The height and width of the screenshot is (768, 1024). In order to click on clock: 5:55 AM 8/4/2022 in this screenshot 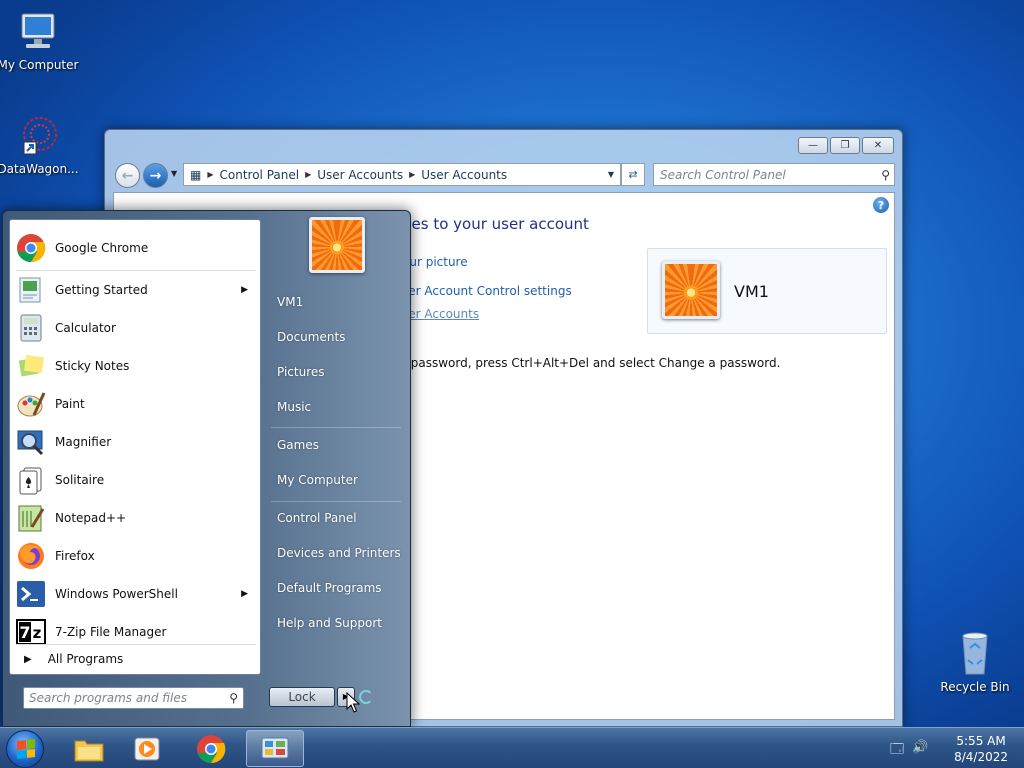, I will do `click(981, 749)`.